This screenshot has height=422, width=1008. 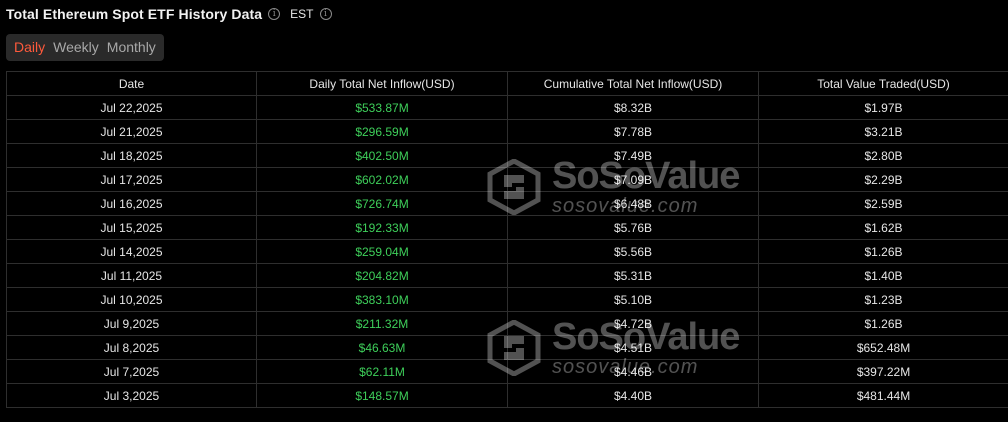 I want to click on info-icon: i, so click(x=274, y=14).